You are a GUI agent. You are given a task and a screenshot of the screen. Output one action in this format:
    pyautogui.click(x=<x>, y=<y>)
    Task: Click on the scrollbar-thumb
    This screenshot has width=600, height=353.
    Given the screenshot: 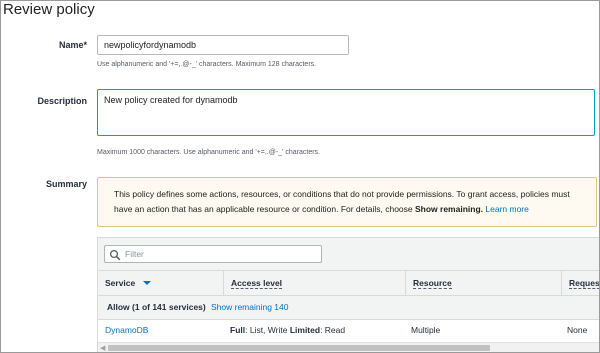 What is the action you would take?
    pyautogui.click(x=299, y=348)
    